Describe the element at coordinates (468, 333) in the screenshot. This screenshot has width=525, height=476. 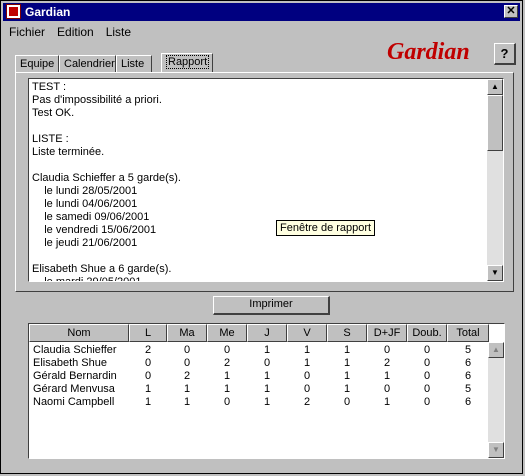
I see `col-total-header: Total` at that location.